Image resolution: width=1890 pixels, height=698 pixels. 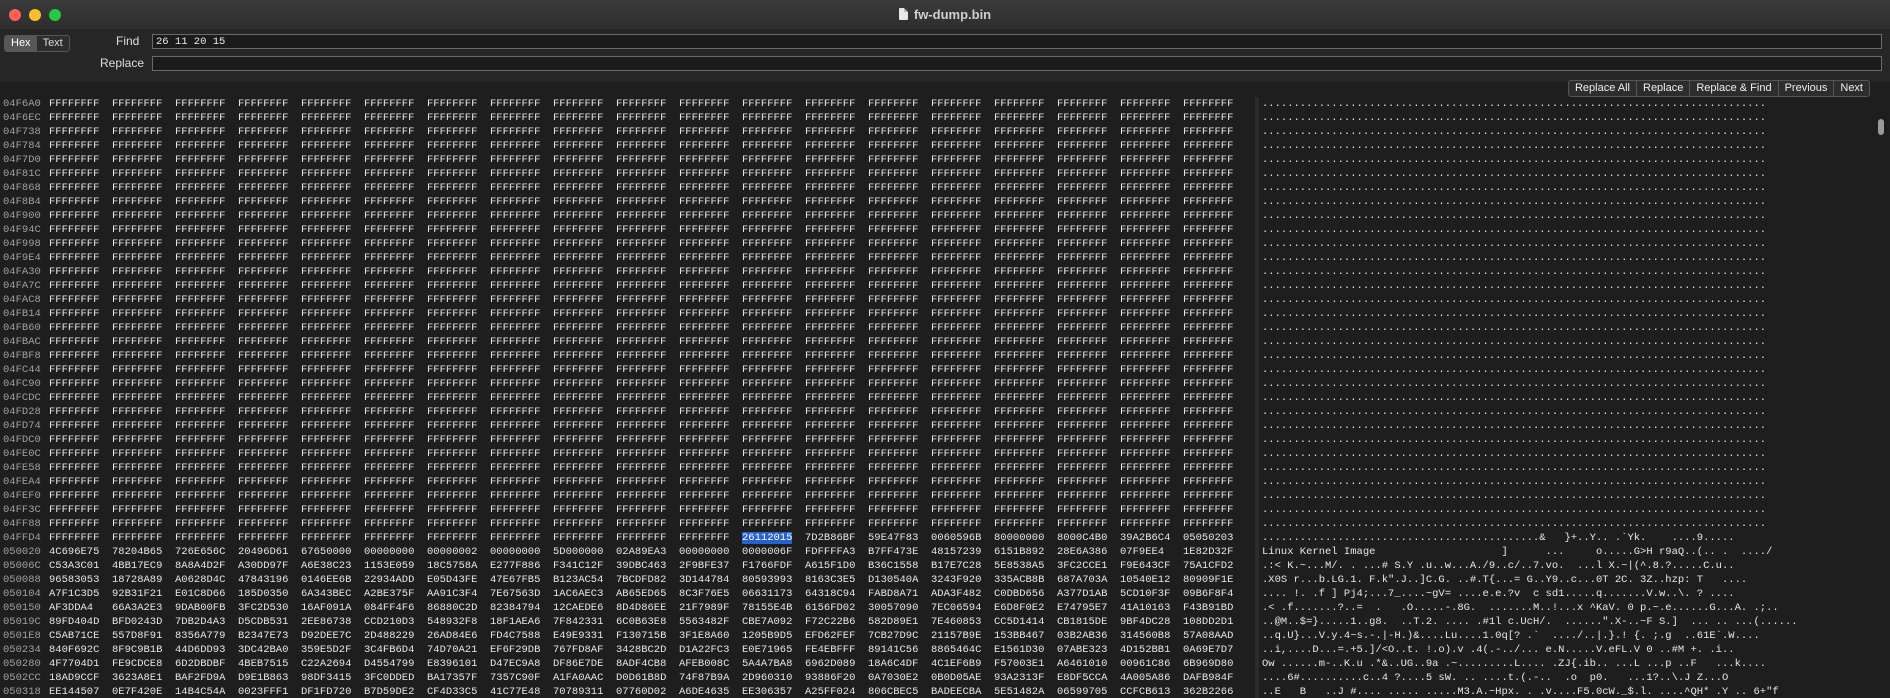 I want to click on hex-word: E05D43FE, so click(x=458, y=580).